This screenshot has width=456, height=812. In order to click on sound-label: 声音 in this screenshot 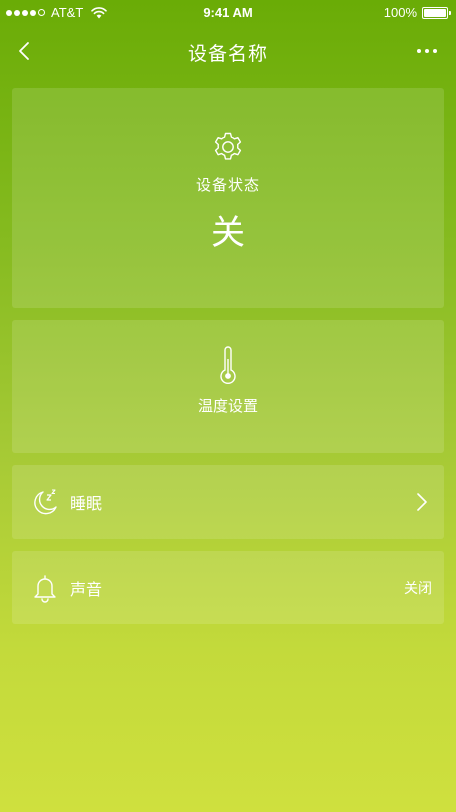, I will do `click(86, 589)`.